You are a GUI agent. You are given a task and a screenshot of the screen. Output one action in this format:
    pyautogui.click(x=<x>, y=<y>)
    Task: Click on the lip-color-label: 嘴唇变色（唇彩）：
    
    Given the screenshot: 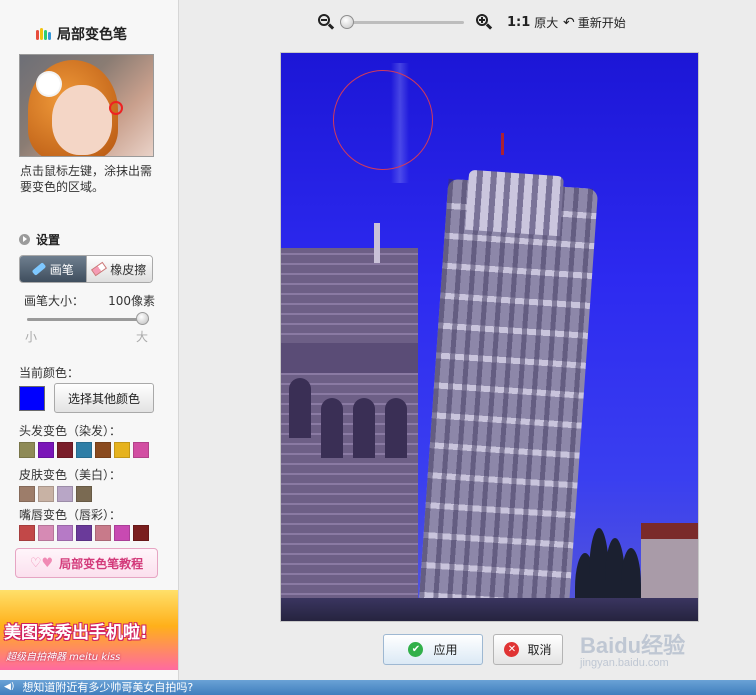 What is the action you would take?
    pyautogui.click(x=70, y=515)
    